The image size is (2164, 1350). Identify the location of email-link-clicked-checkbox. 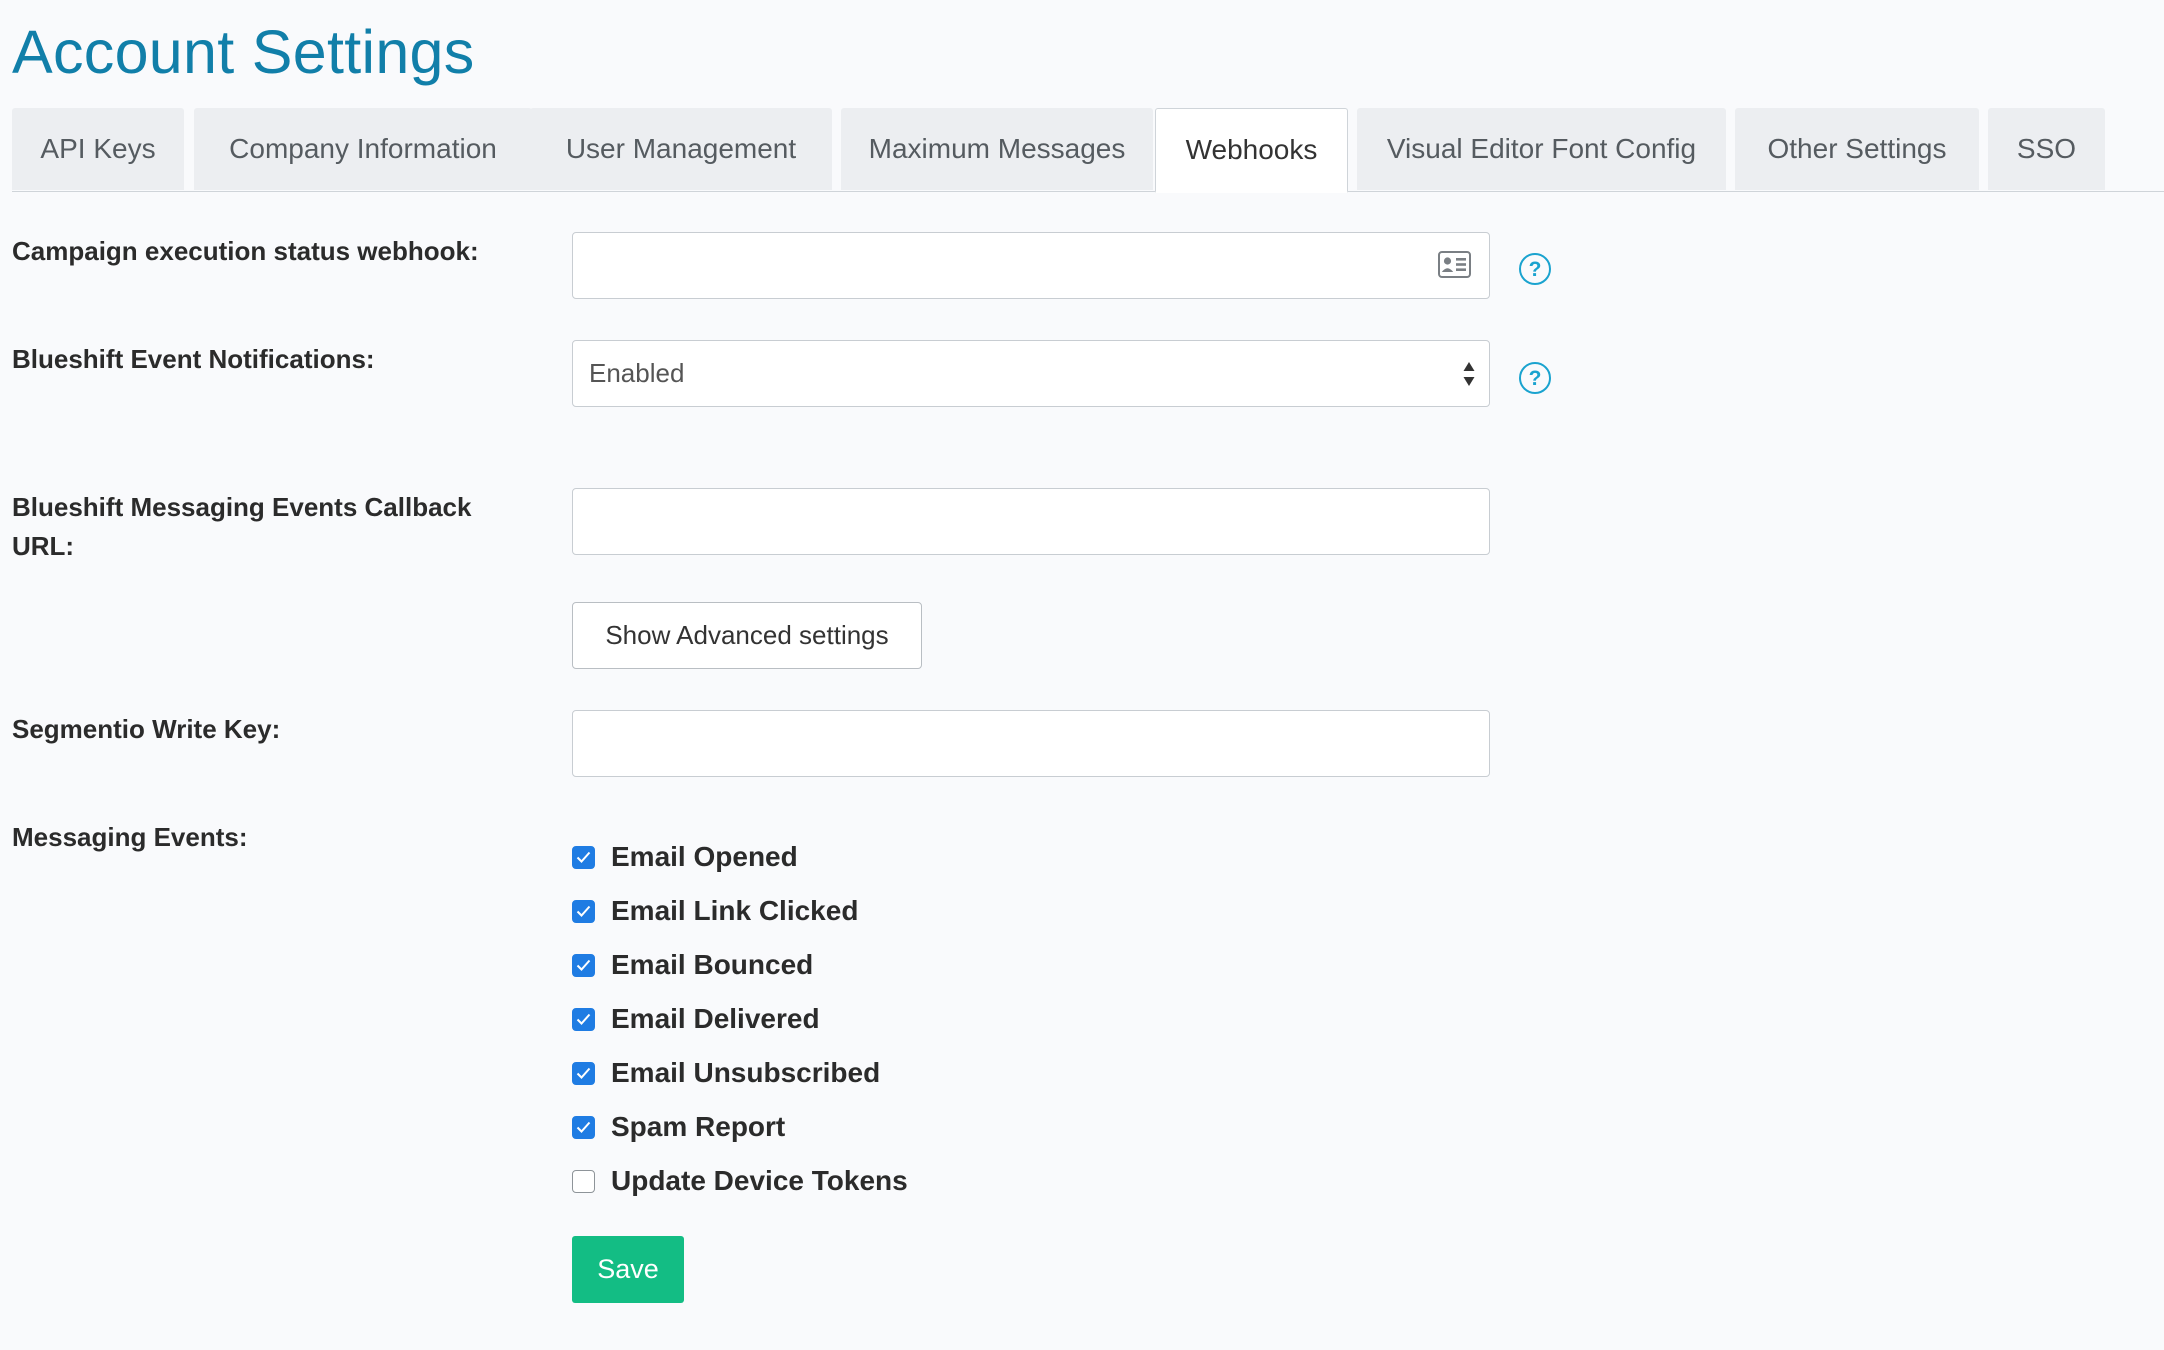
(583, 911).